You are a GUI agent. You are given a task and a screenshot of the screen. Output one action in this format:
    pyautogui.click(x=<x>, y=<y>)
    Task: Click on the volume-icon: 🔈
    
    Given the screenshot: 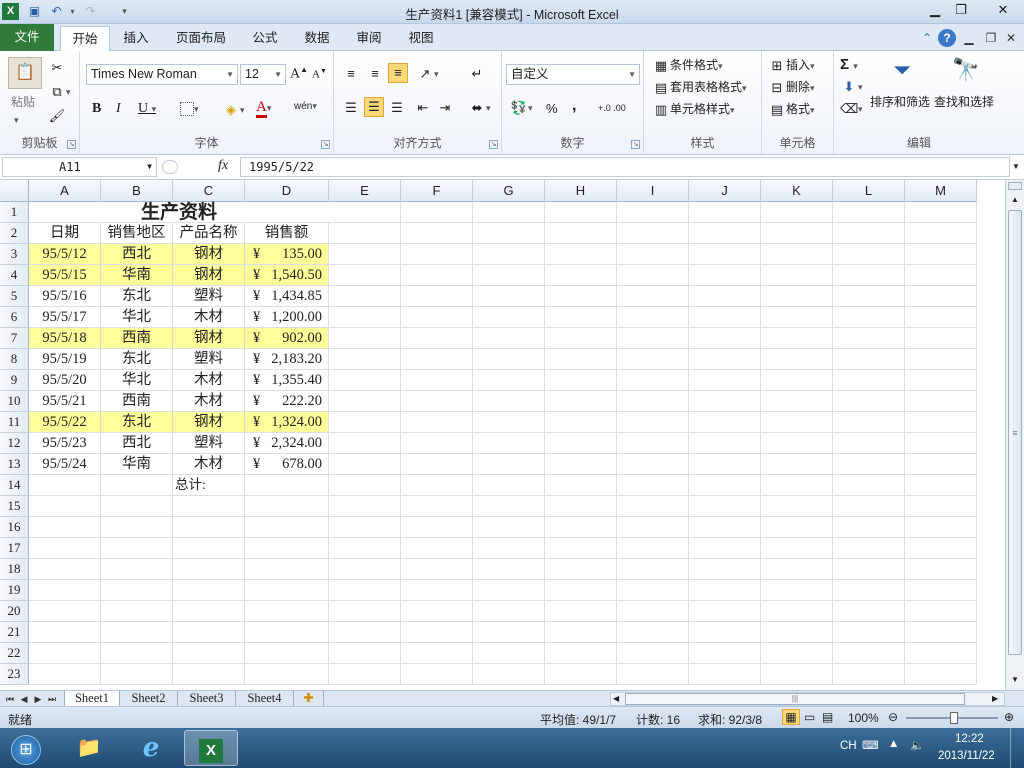 What is the action you would take?
    pyautogui.click(x=917, y=745)
    